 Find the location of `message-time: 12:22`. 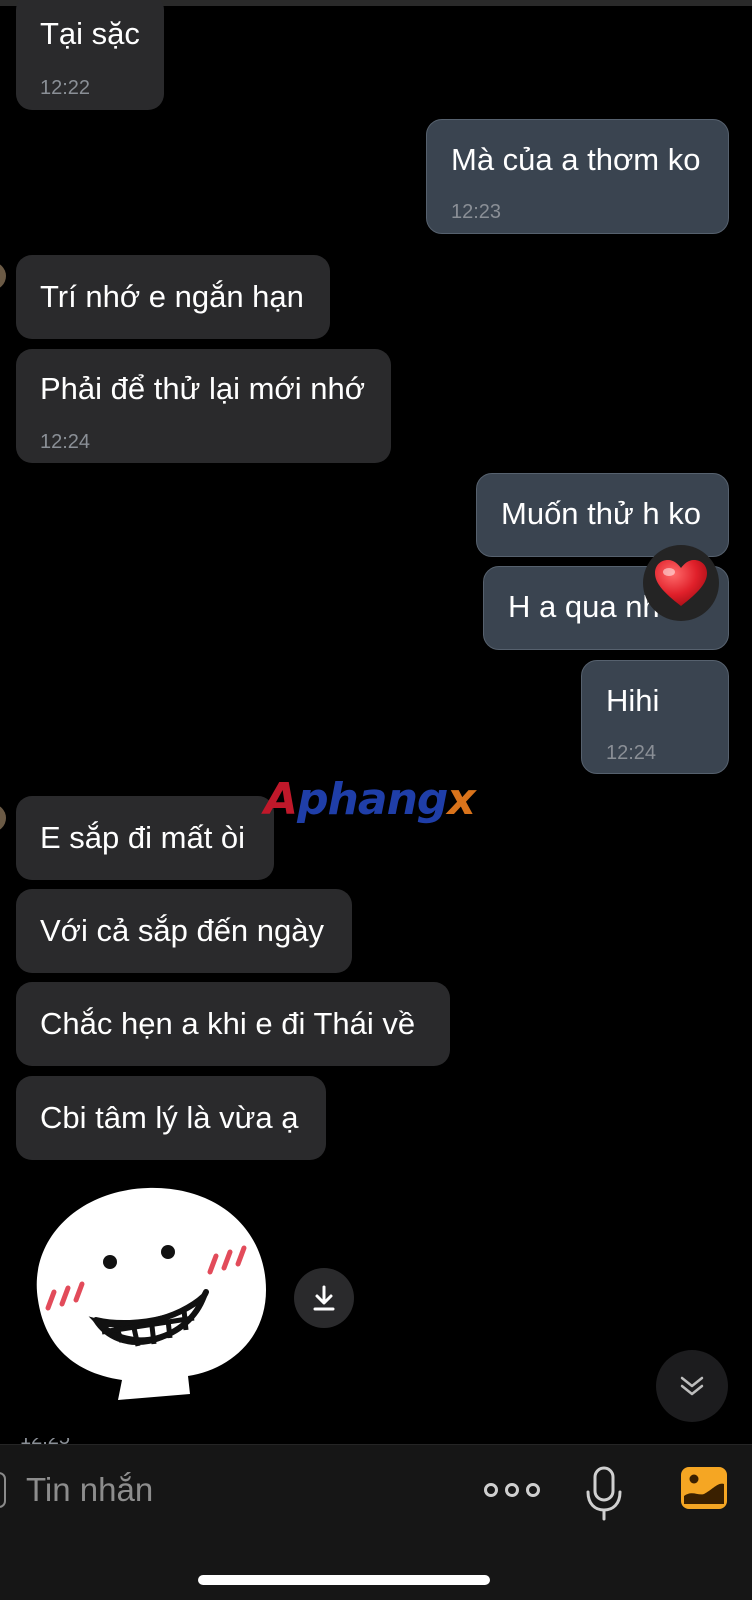

message-time: 12:22 is located at coordinates (65, 88).